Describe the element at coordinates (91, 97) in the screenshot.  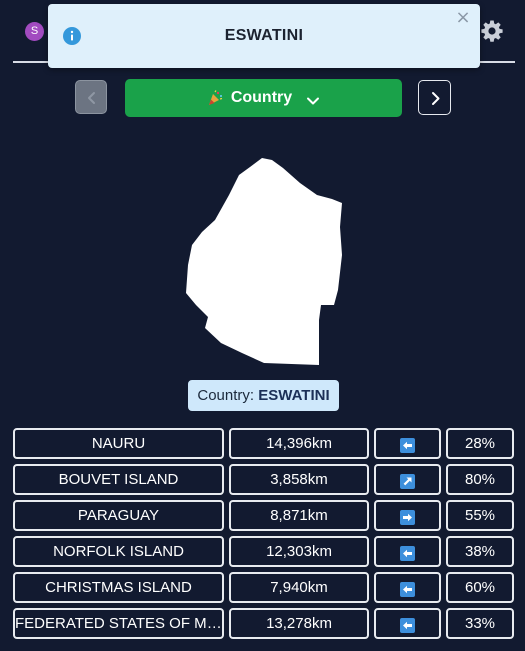
I see `previous-button` at that location.